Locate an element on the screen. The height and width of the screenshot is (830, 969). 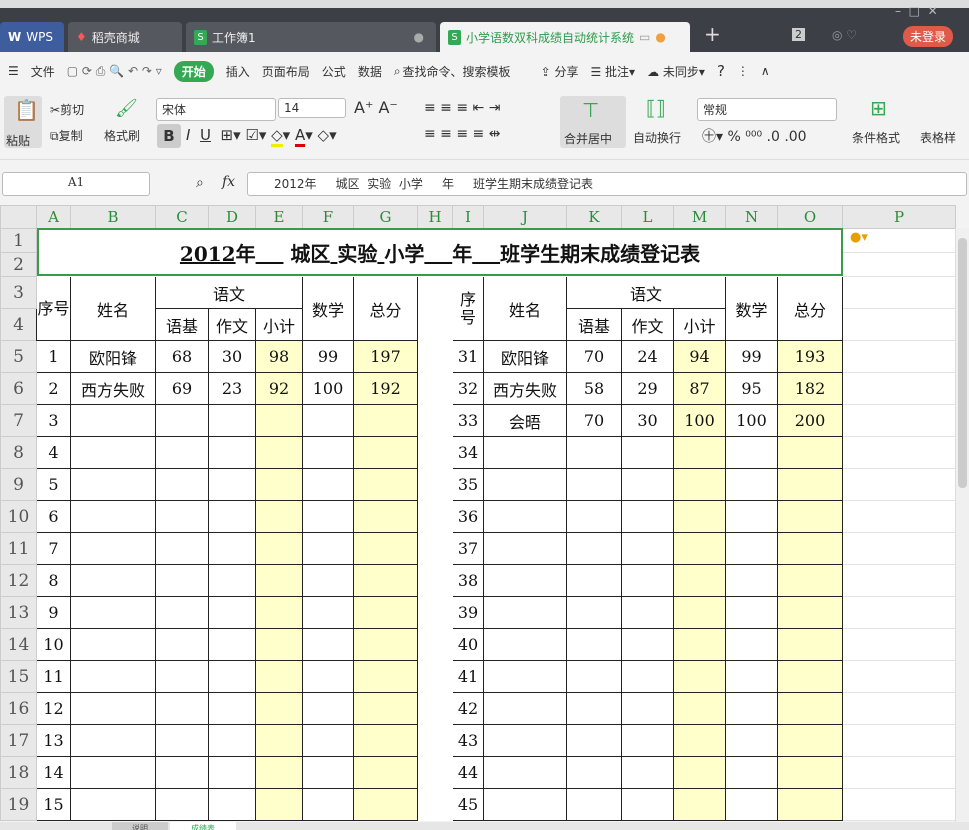
row-header: 14 is located at coordinates (18, 644).